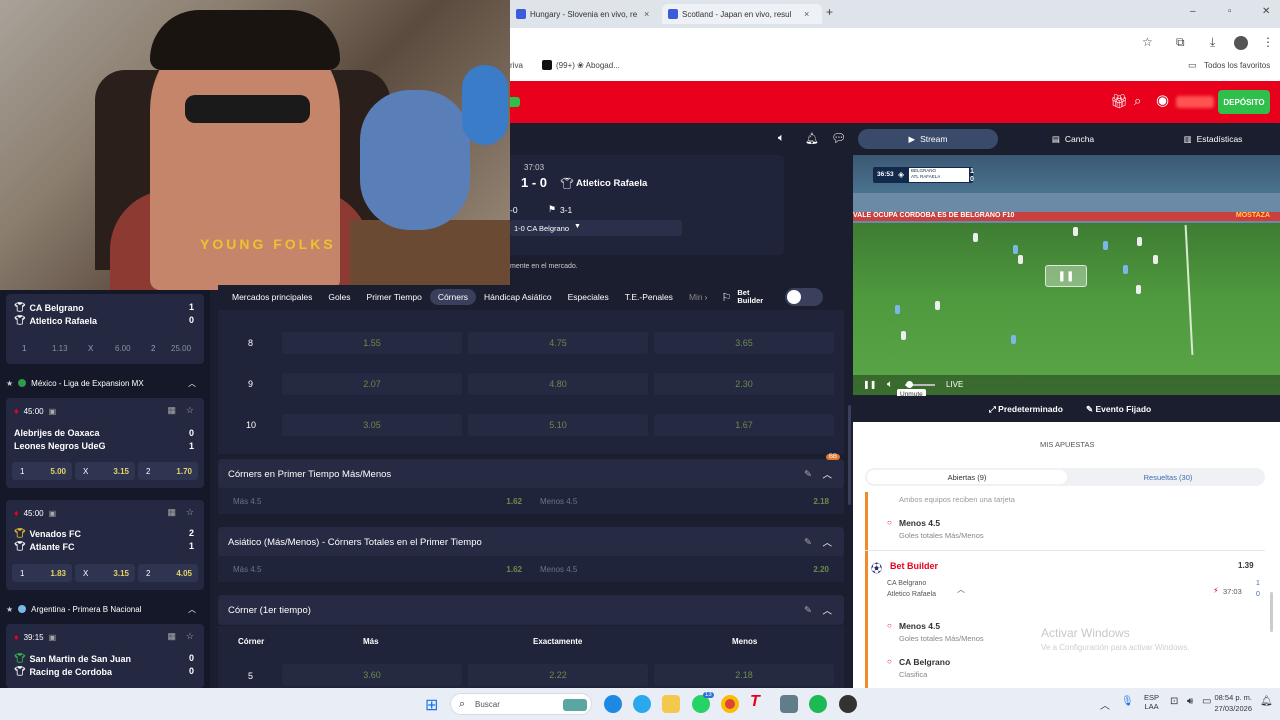 The width and height of the screenshot is (1280, 720). What do you see at coordinates (1151, 702) in the screenshot?
I see `language-indicator: ESP LAA` at bounding box center [1151, 702].